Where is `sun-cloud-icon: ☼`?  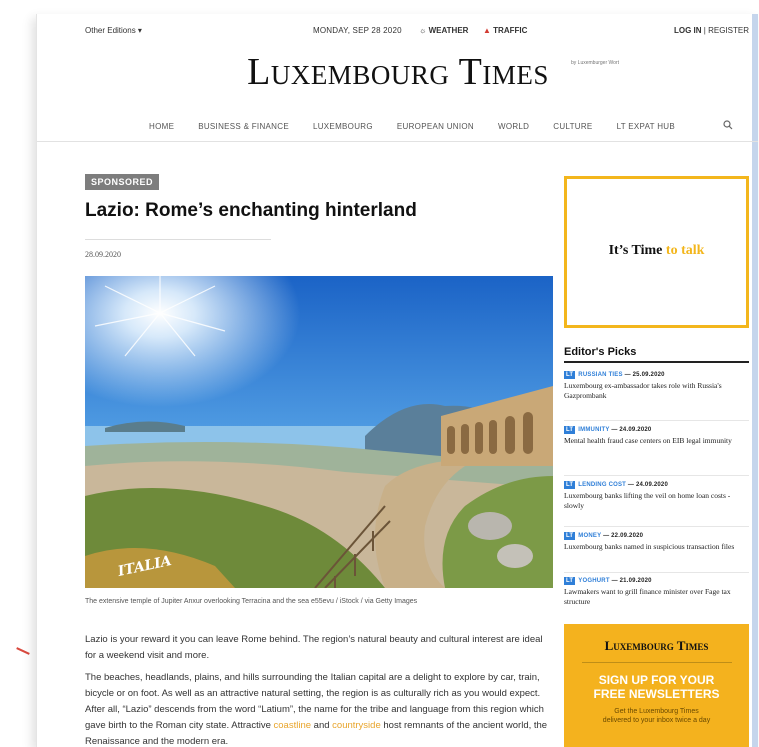
sun-cloud-icon: ☼ is located at coordinates (423, 30).